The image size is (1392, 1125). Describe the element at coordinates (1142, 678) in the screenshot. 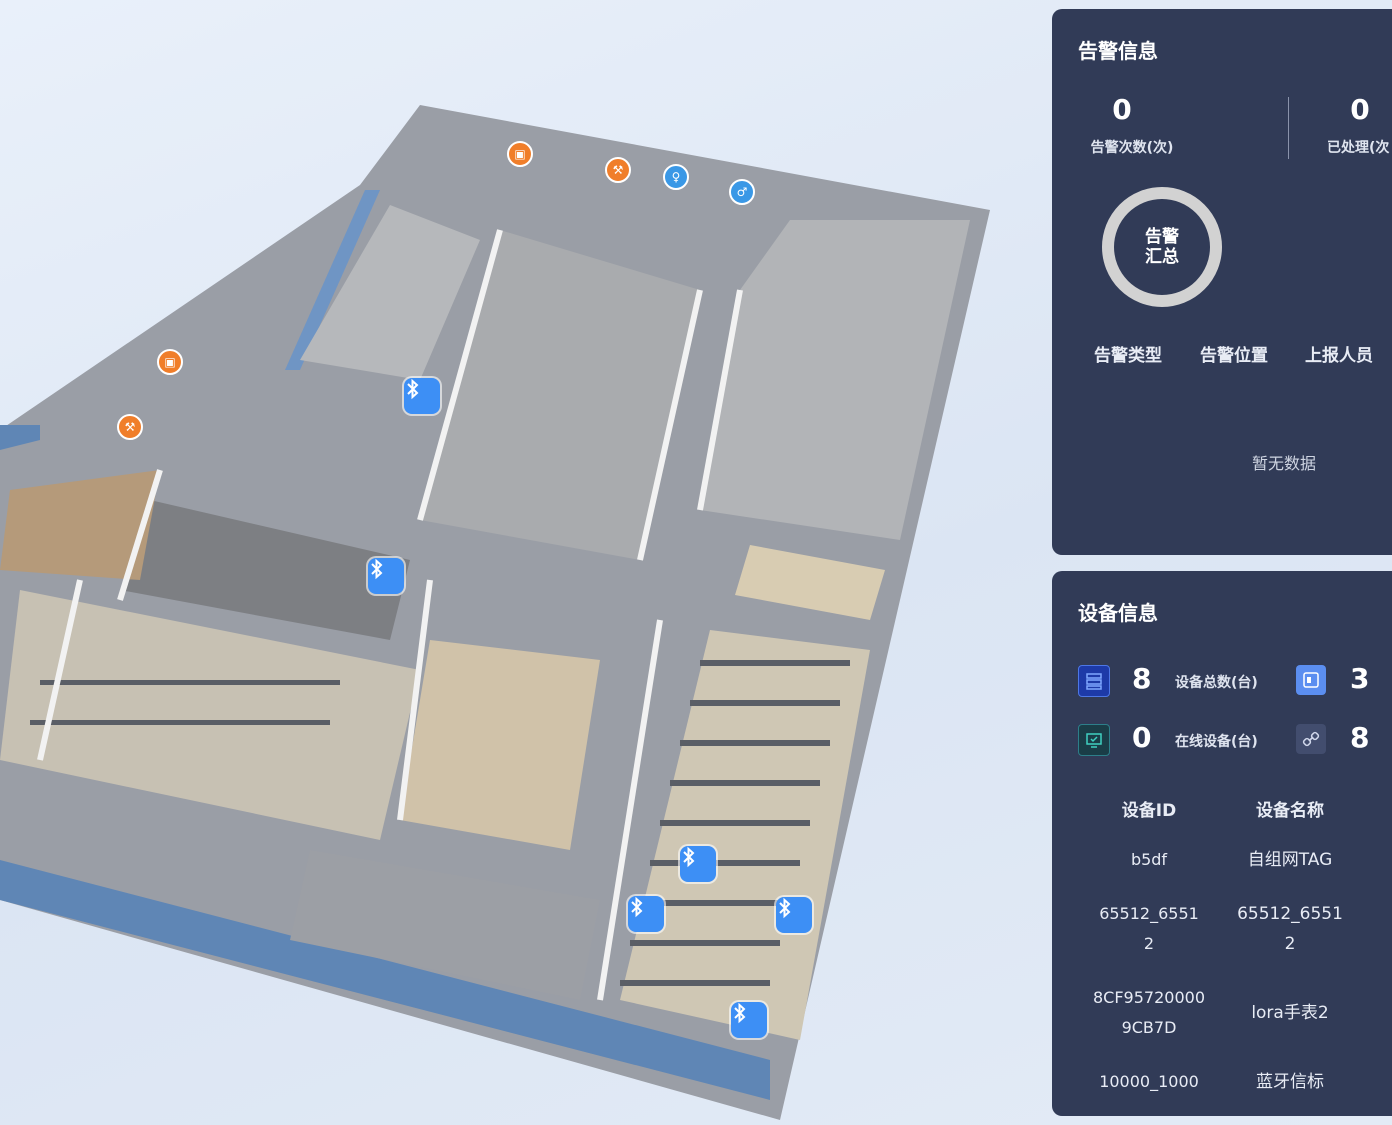

I see `total-devices-value: 8` at that location.